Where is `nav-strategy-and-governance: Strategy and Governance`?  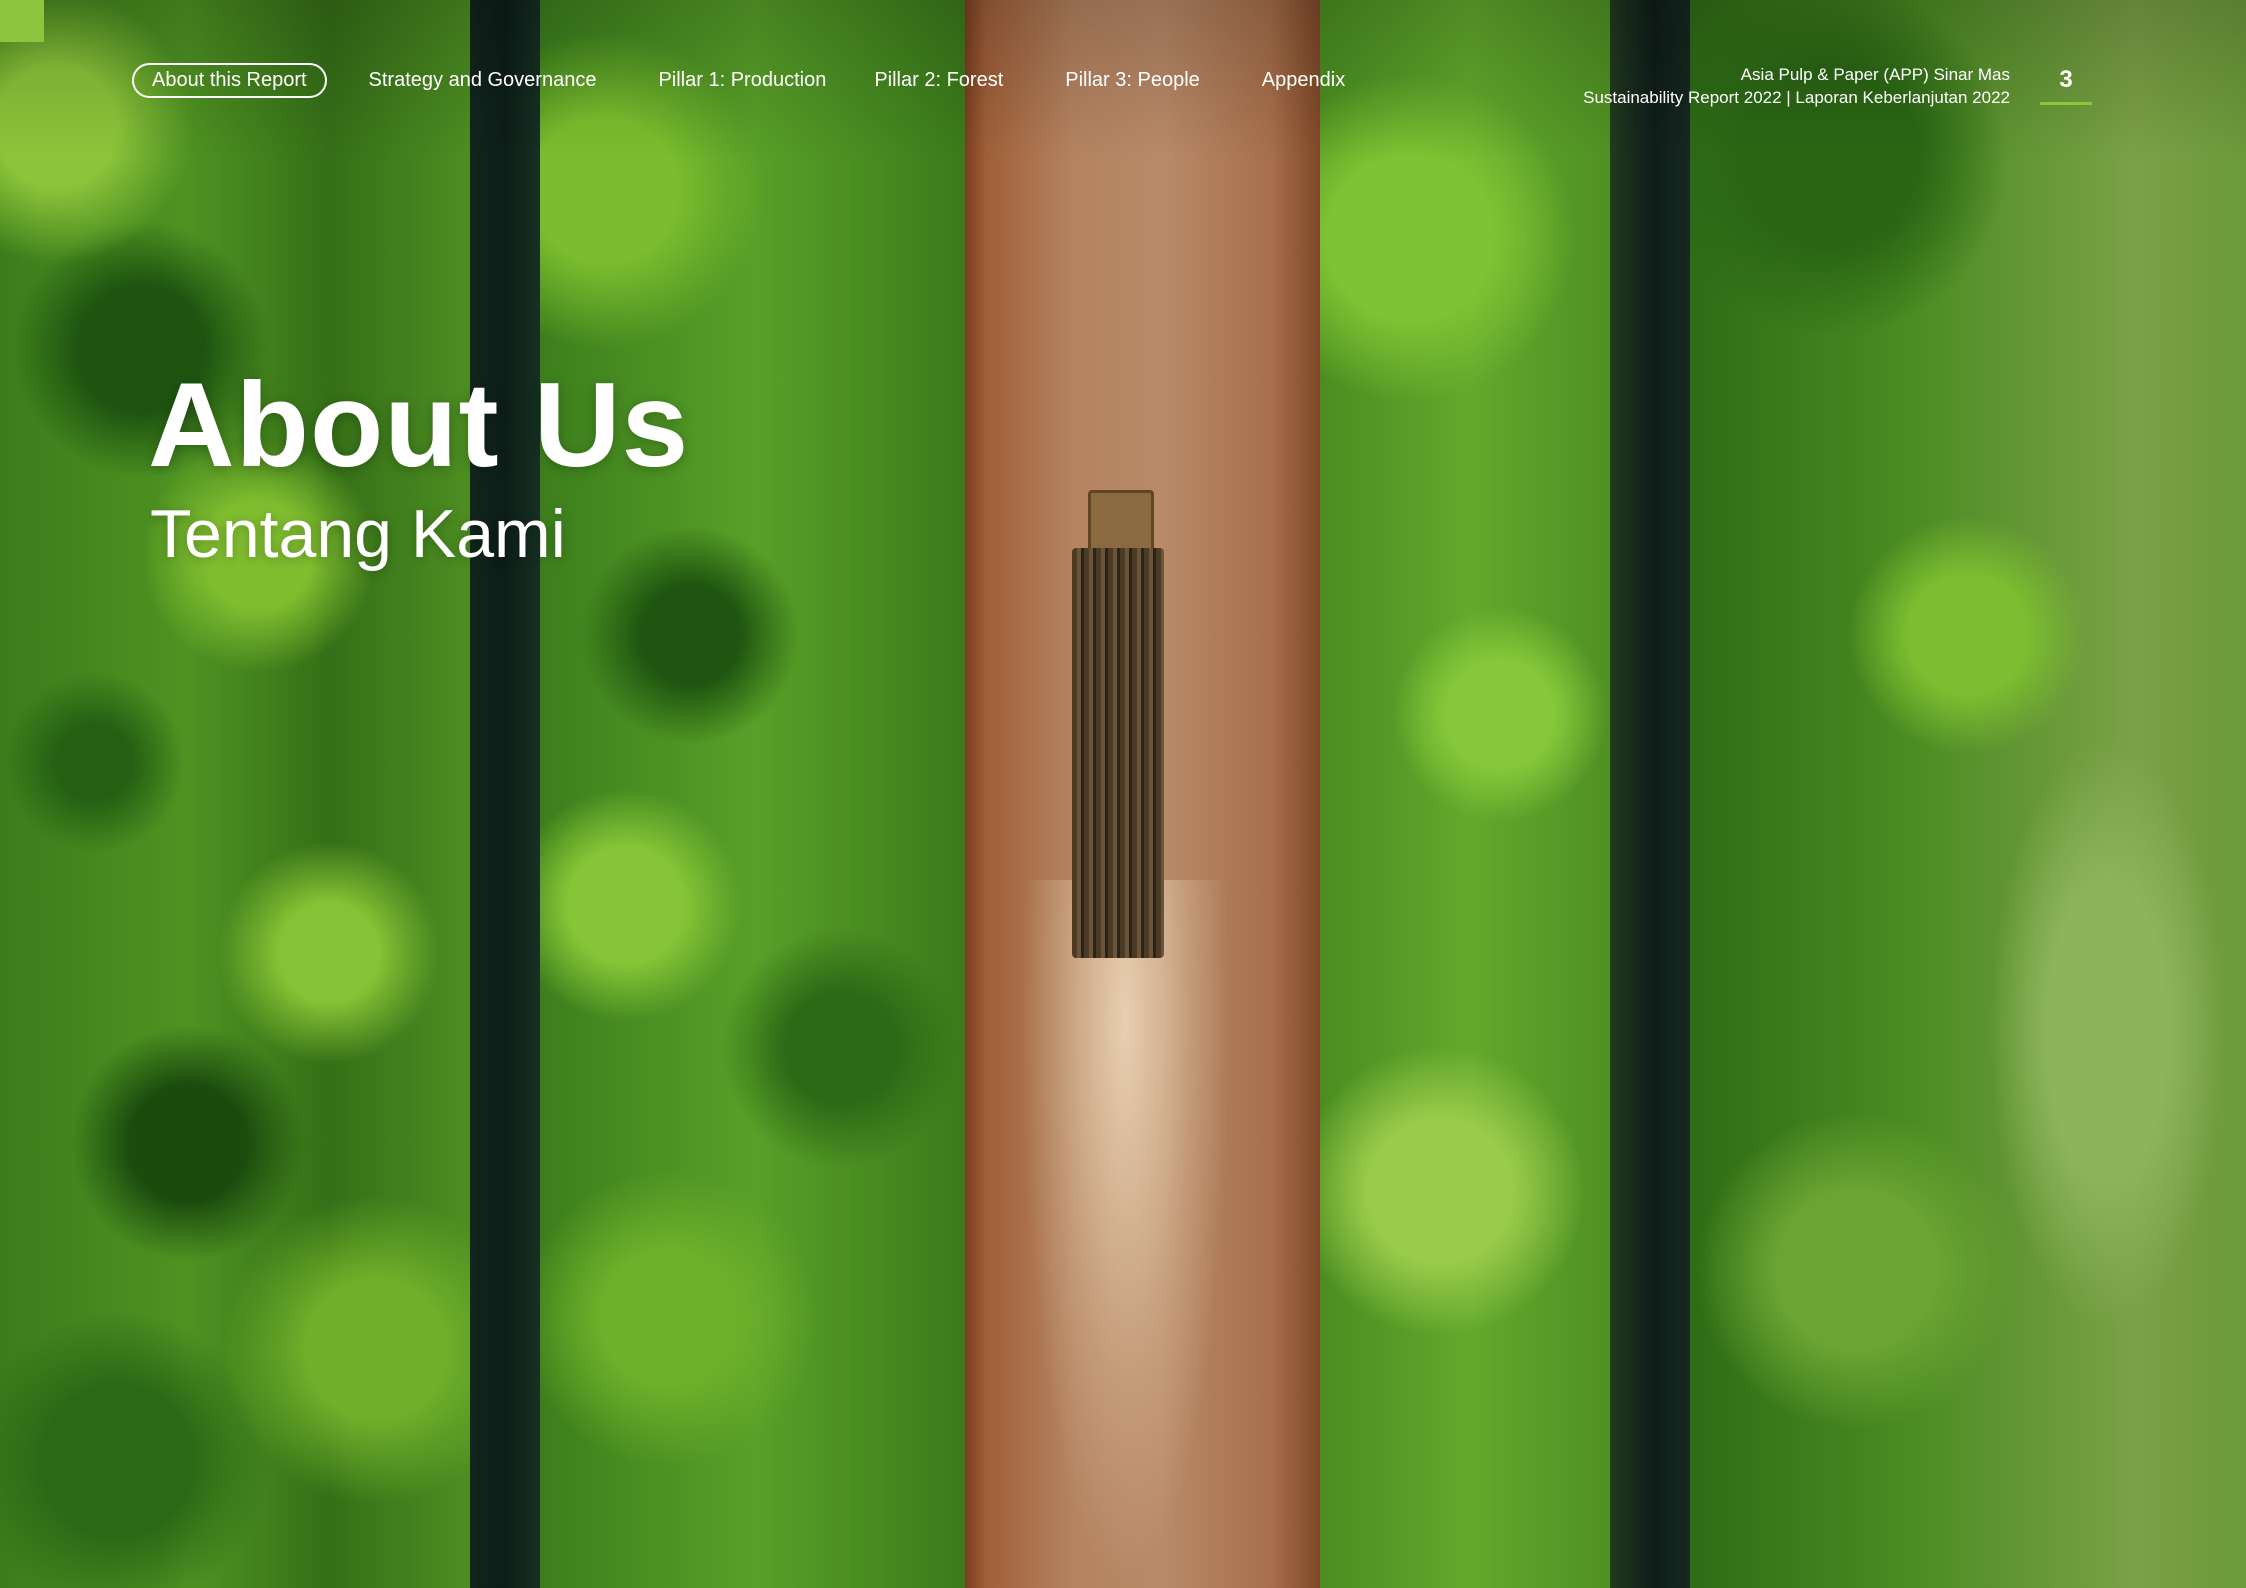 nav-strategy-and-governance: Strategy and Governance is located at coordinates (483, 80).